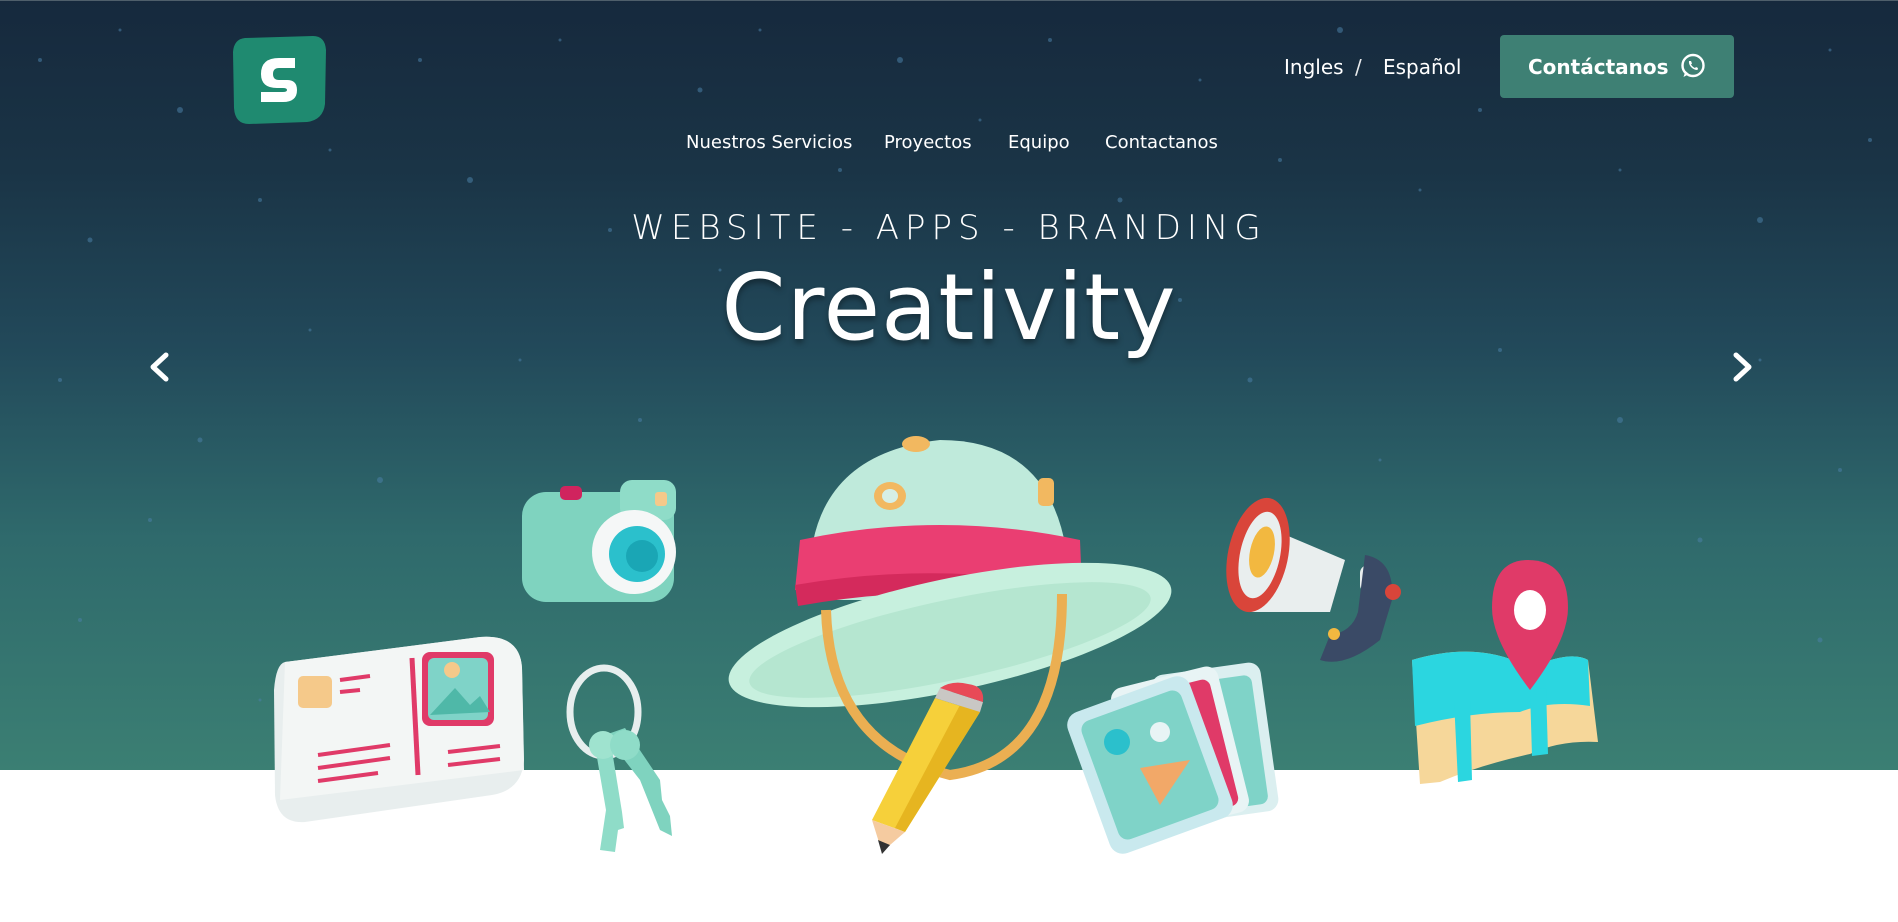 The height and width of the screenshot is (922, 1898). Describe the element at coordinates (619, 758) in the screenshot. I see `keys-icon` at that location.